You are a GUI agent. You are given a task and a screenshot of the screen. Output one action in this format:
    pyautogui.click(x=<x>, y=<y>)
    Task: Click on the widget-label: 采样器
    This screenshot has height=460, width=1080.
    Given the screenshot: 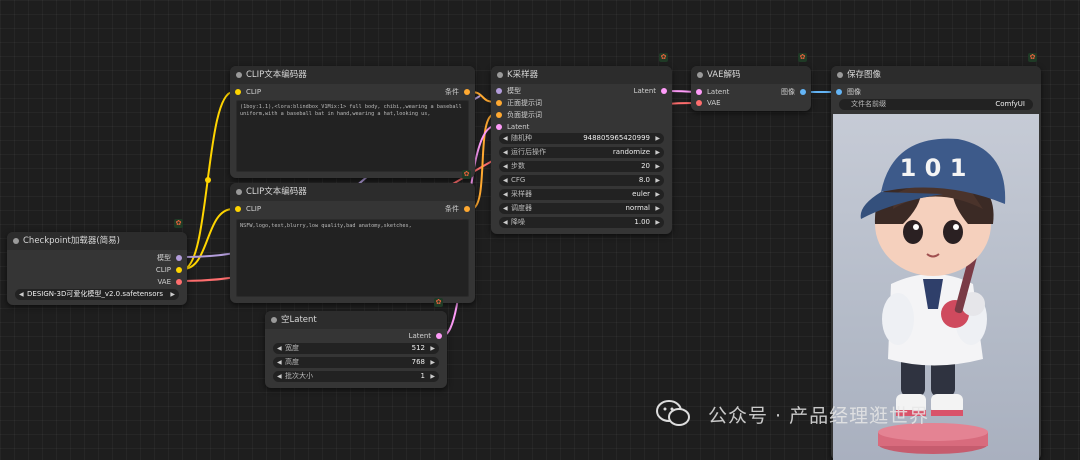 What is the action you would take?
    pyautogui.click(x=521, y=194)
    